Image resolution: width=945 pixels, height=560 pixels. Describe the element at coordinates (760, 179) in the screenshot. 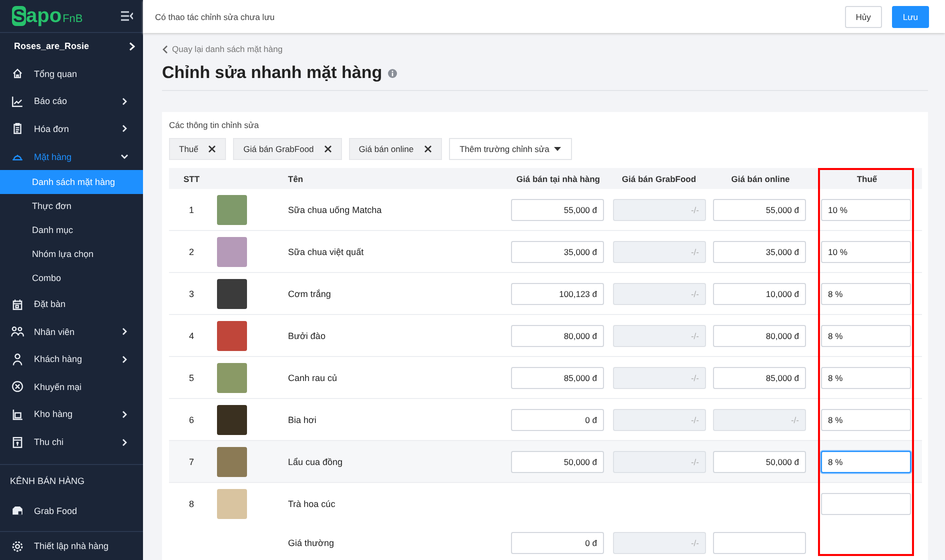

I see `column-header: Giá bán online` at that location.